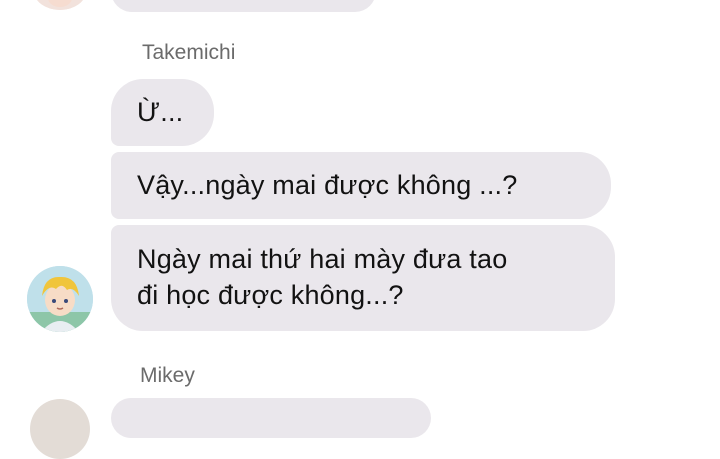  I want to click on avatar-mikey, so click(60, 429).